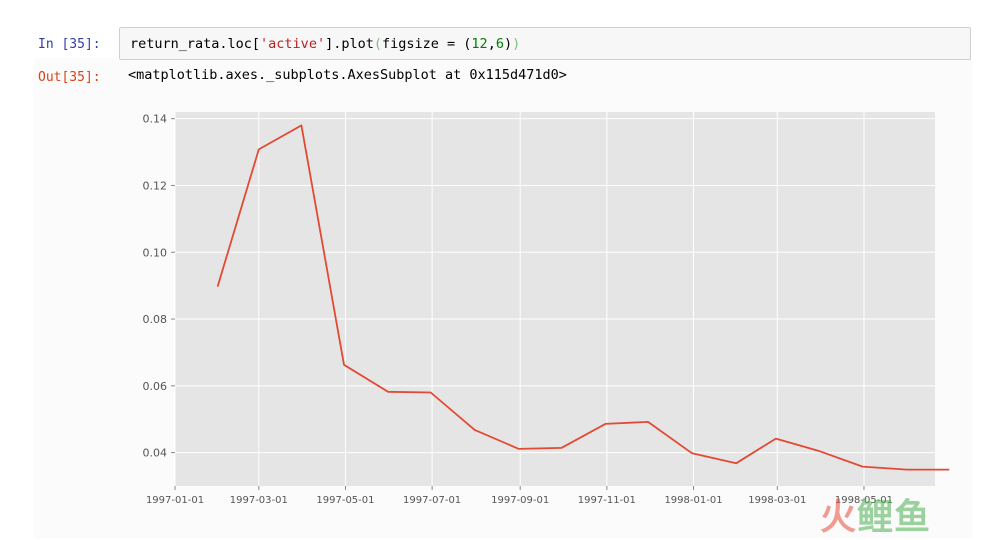  What do you see at coordinates (69, 44) in the screenshot?
I see `input-prompt: In [35]:` at bounding box center [69, 44].